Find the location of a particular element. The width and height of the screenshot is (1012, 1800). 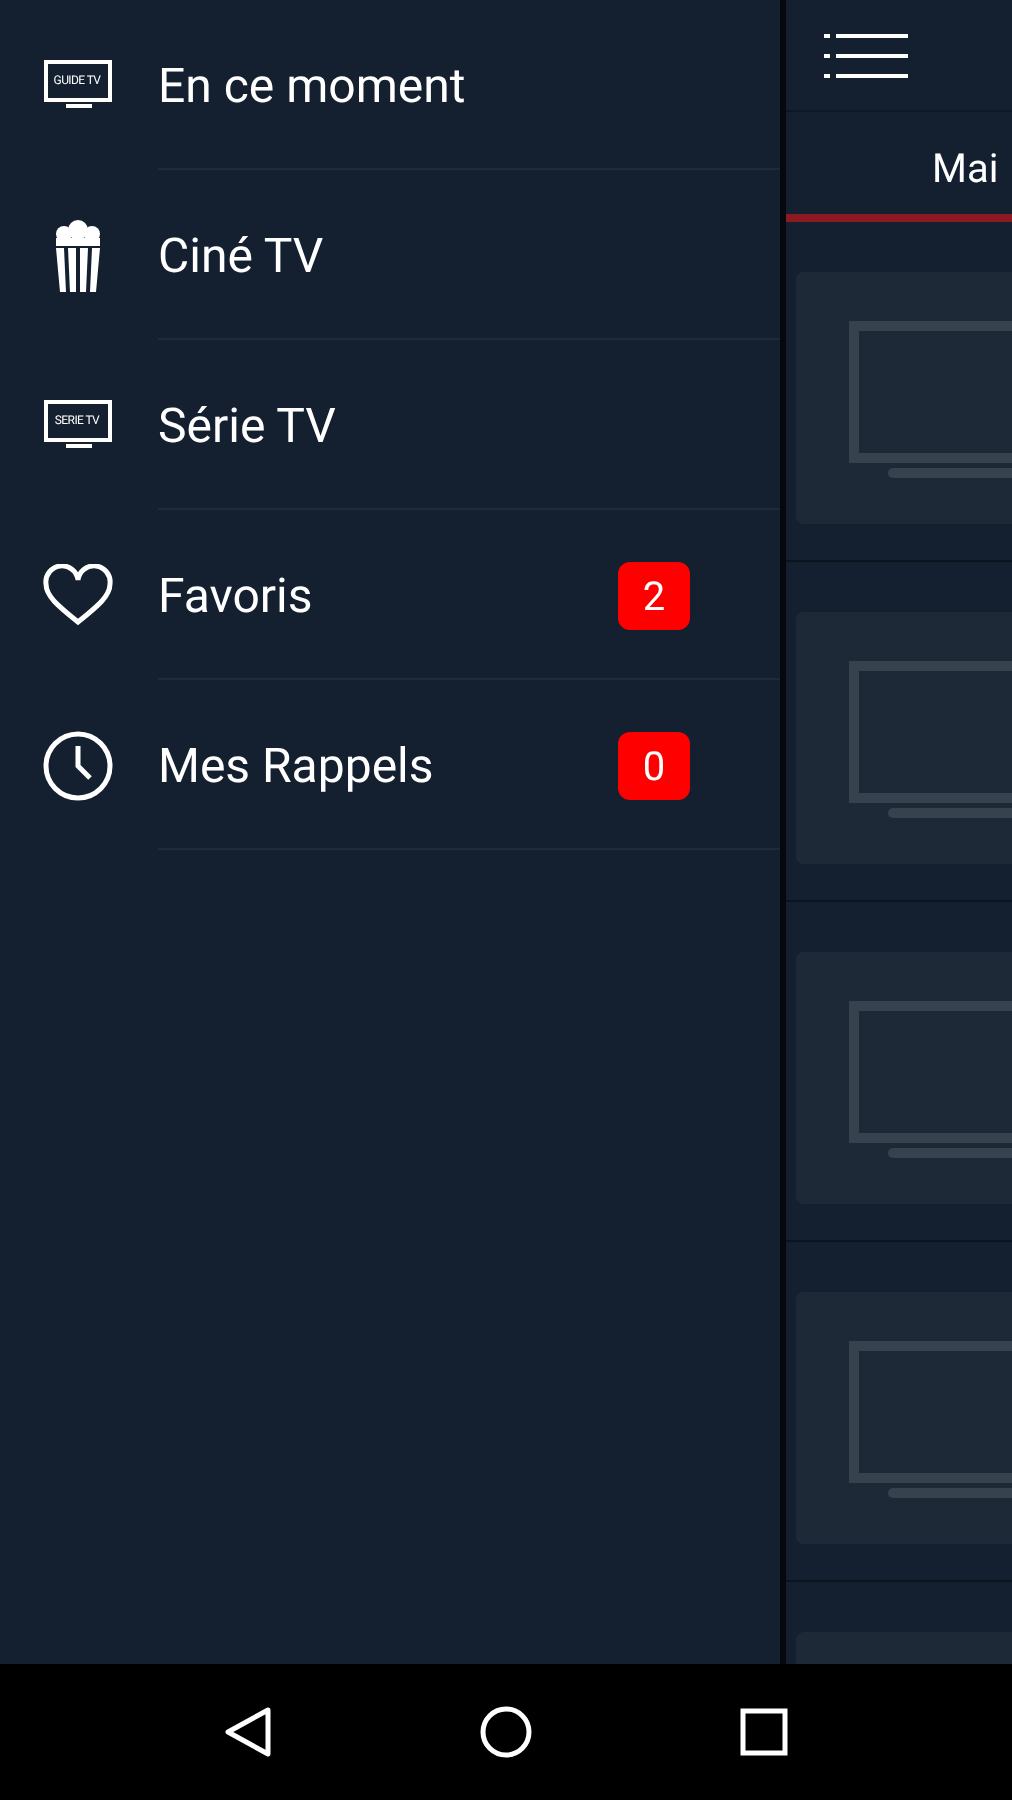

drawer-item: Mes Rappels 0 is located at coordinates (390, 765).